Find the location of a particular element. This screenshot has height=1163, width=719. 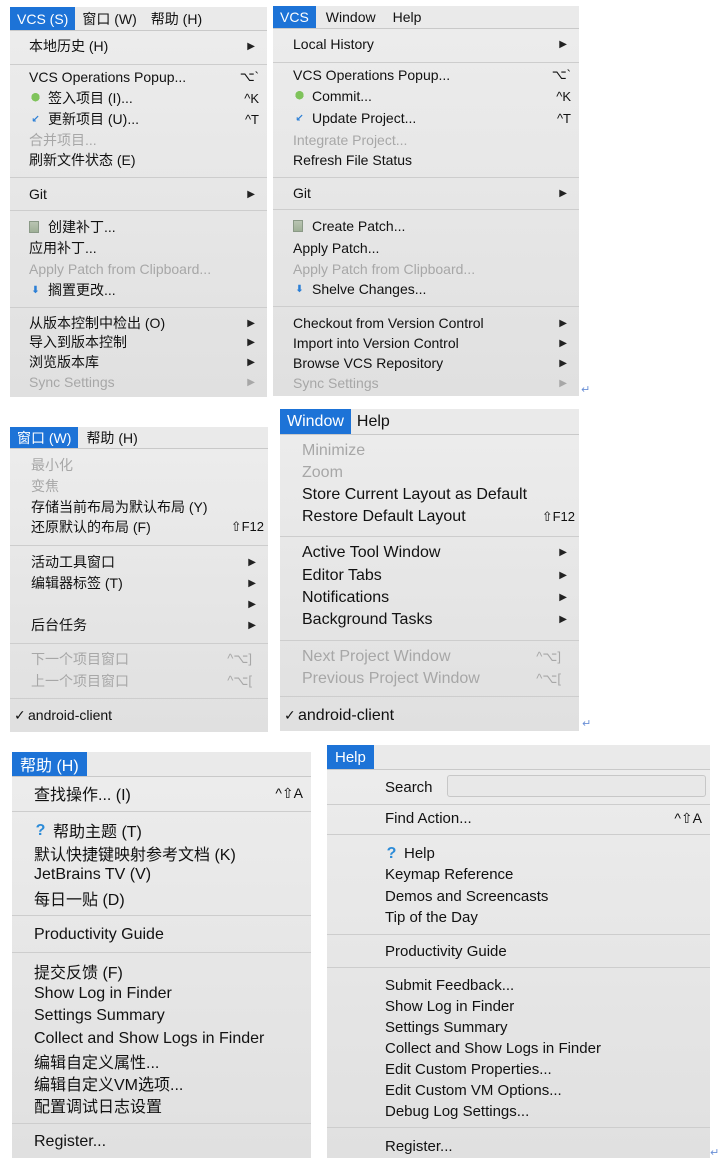

menu-item-checkout: 从版本控制中检出 (O) ▶ is located at coordinates (148, 323).